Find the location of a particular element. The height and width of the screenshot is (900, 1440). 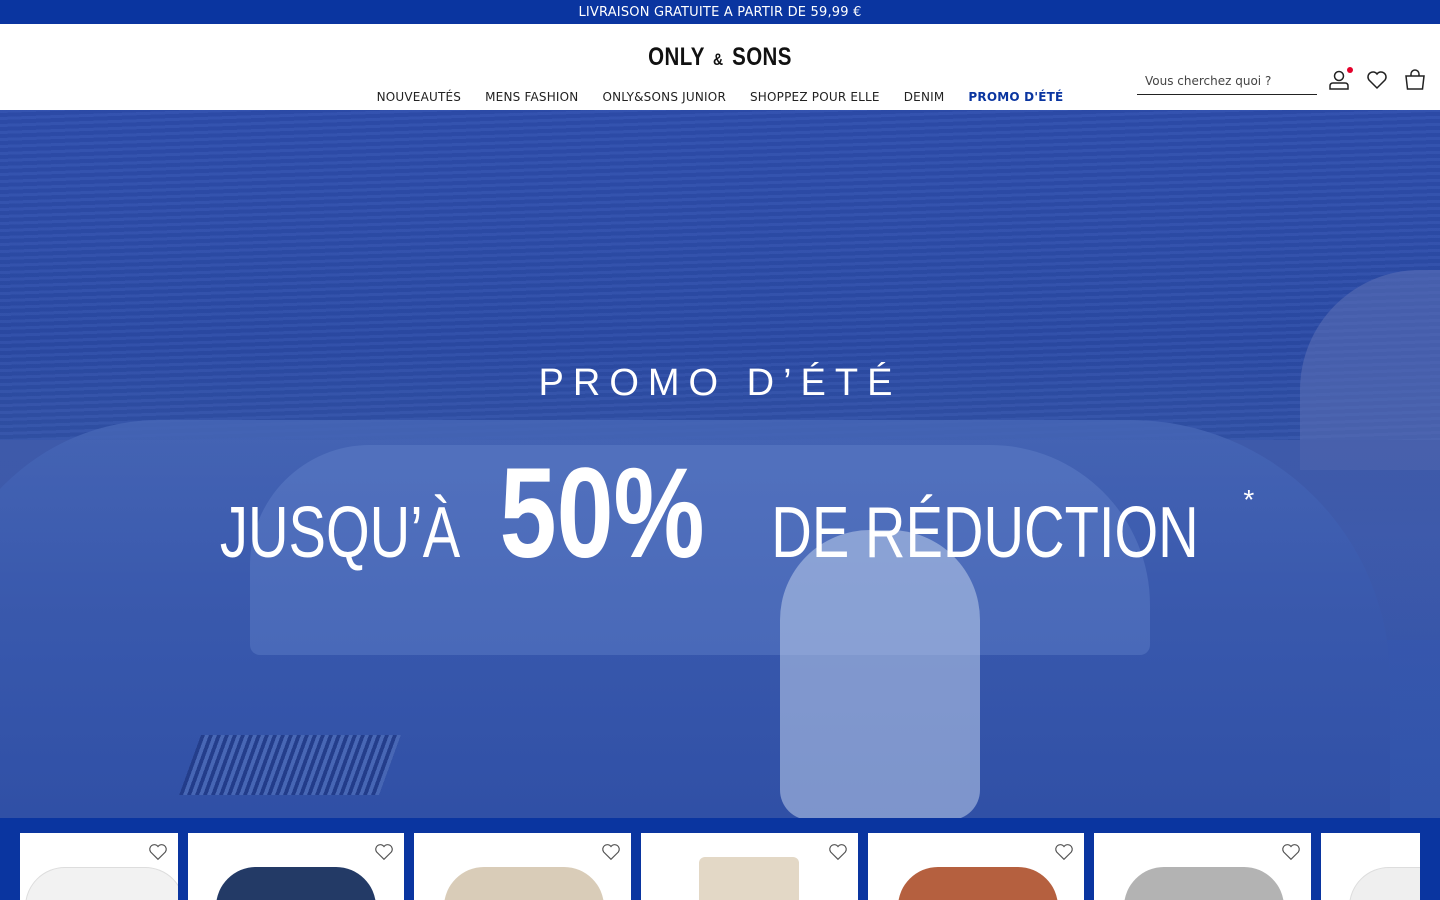

logo-ampersand: & is located at coordinates (718, 59).